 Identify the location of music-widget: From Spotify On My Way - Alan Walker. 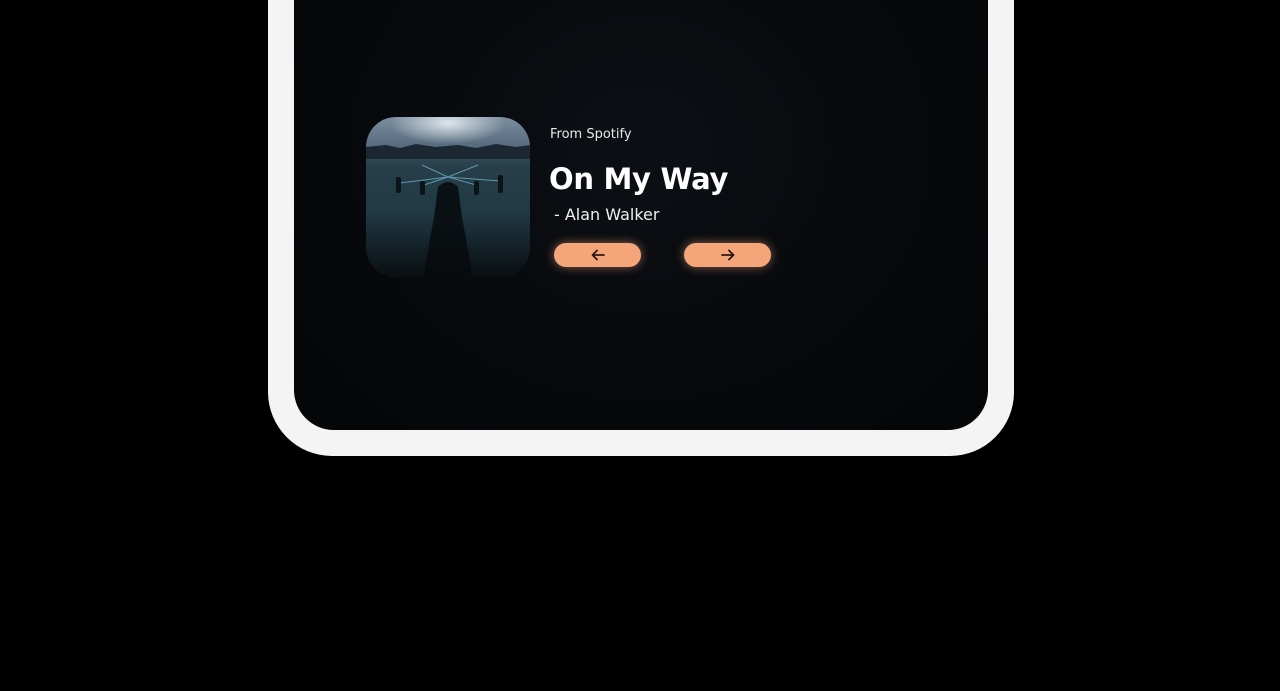
(576, 197).